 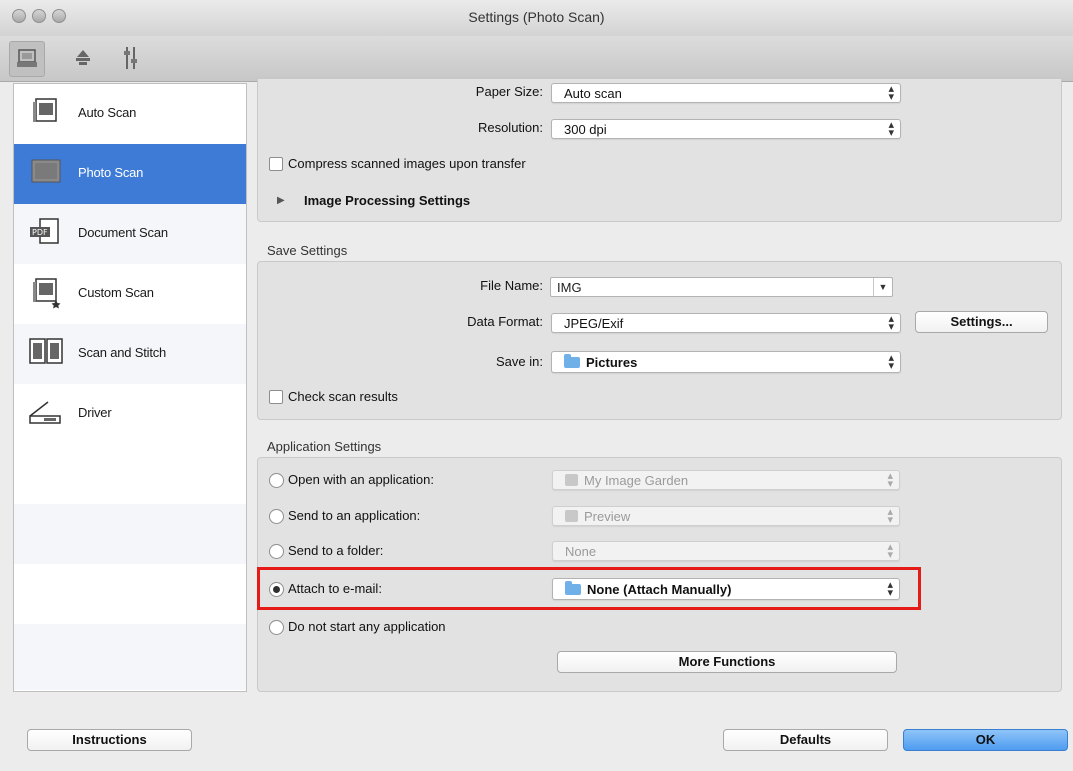 I want to click on resolution-label: Resolution:, so click(x=510, y=127).